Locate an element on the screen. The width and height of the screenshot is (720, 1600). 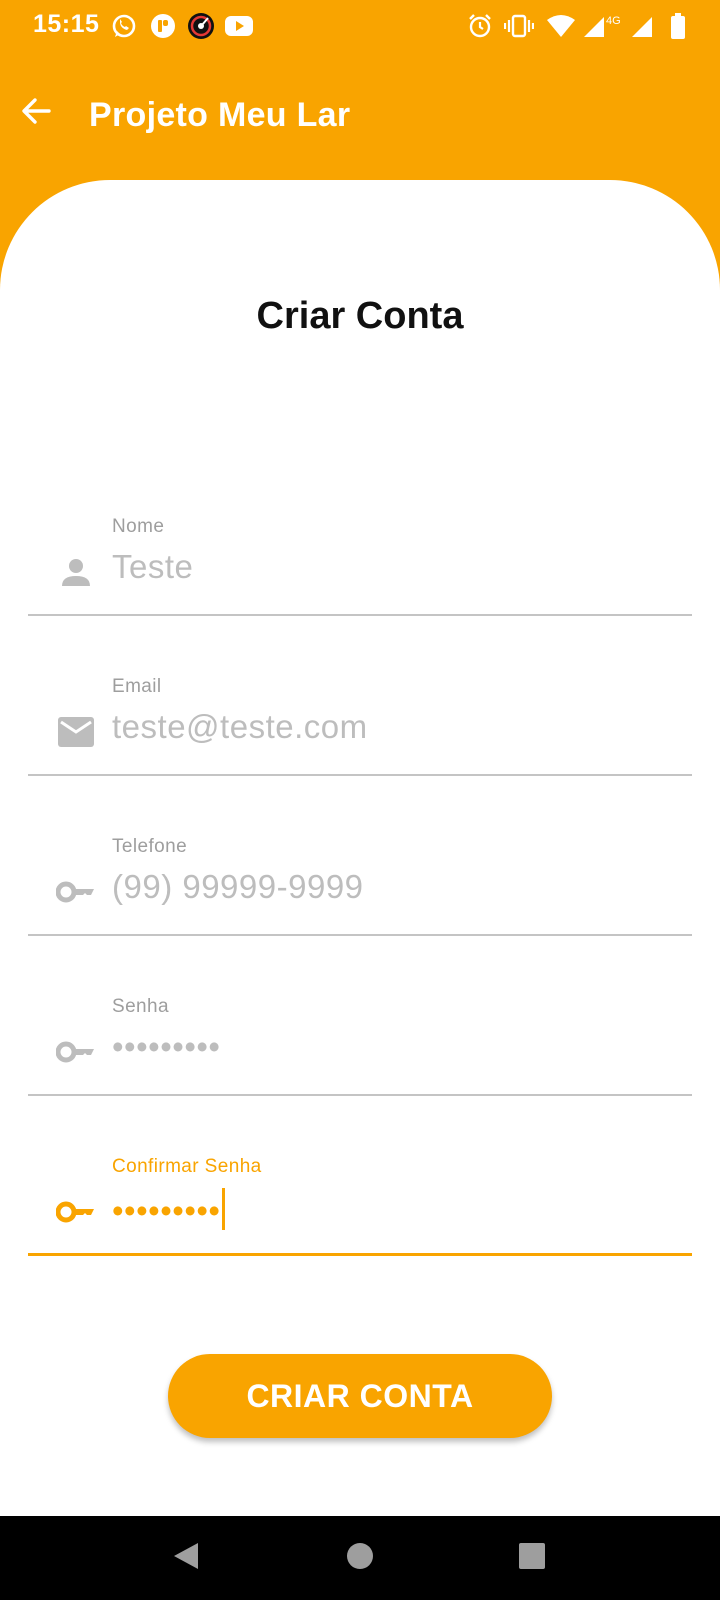
text-caret is located at coordinates (224, 1209).